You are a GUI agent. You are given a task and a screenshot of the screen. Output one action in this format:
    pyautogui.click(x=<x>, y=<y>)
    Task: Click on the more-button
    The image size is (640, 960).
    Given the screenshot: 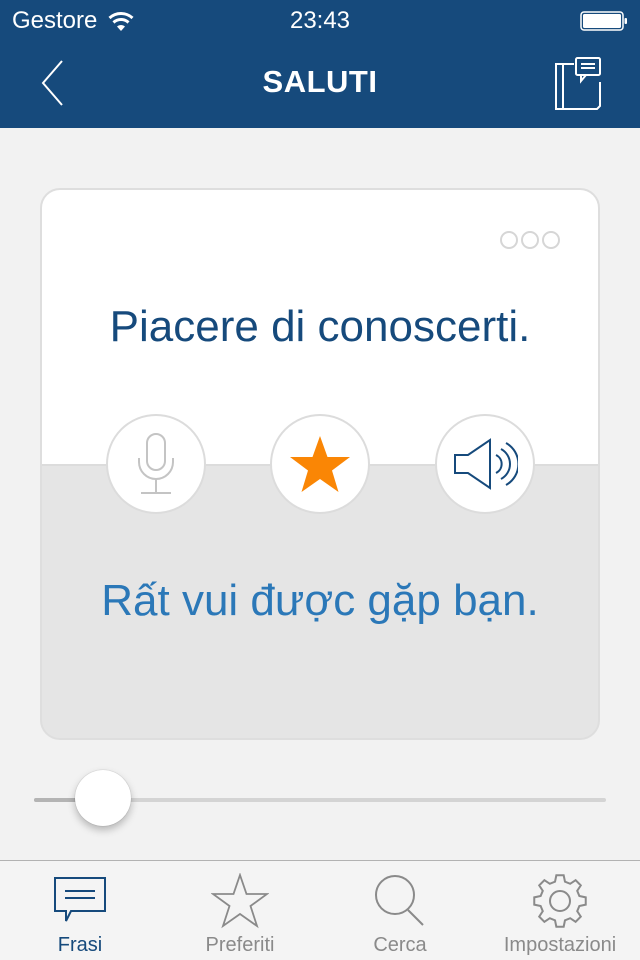 What is the action you would take?
    pyautogui.click(x=530, y=240)
    